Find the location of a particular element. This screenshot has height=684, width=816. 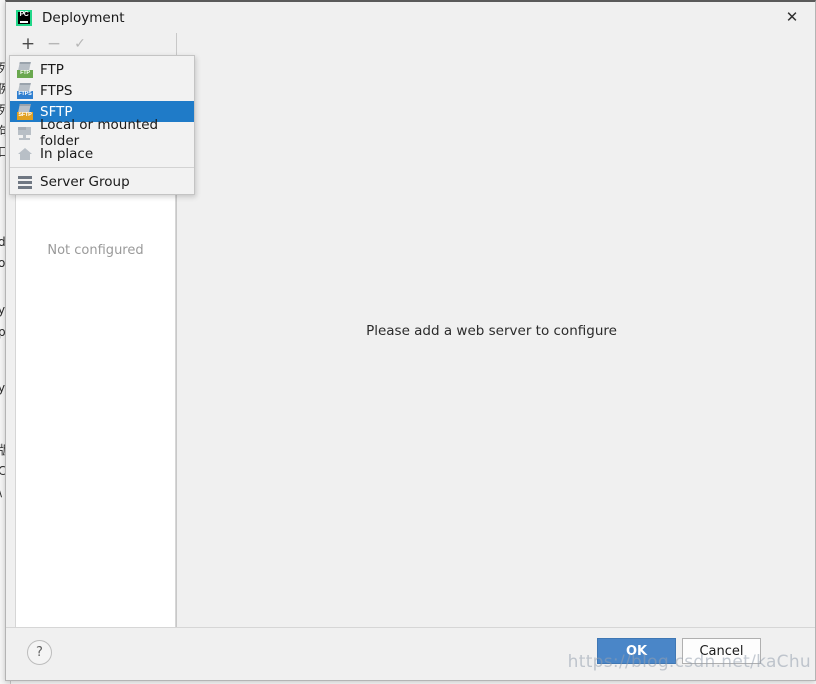

close-icon: ✕ is located at coordinates (792, 17).